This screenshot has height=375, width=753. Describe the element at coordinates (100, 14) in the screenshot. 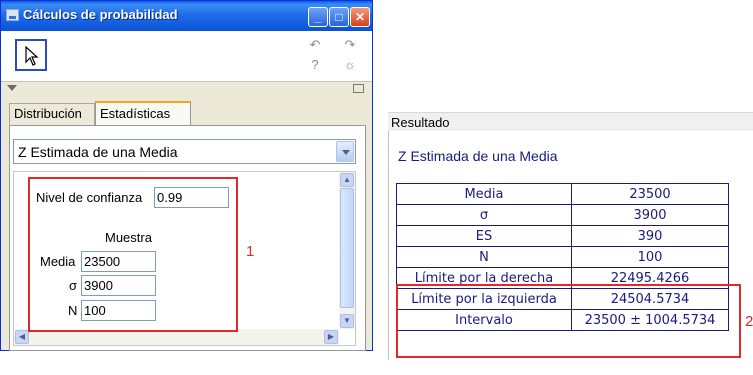

I see `window-title: Cálculos de probabilidad` at that location.